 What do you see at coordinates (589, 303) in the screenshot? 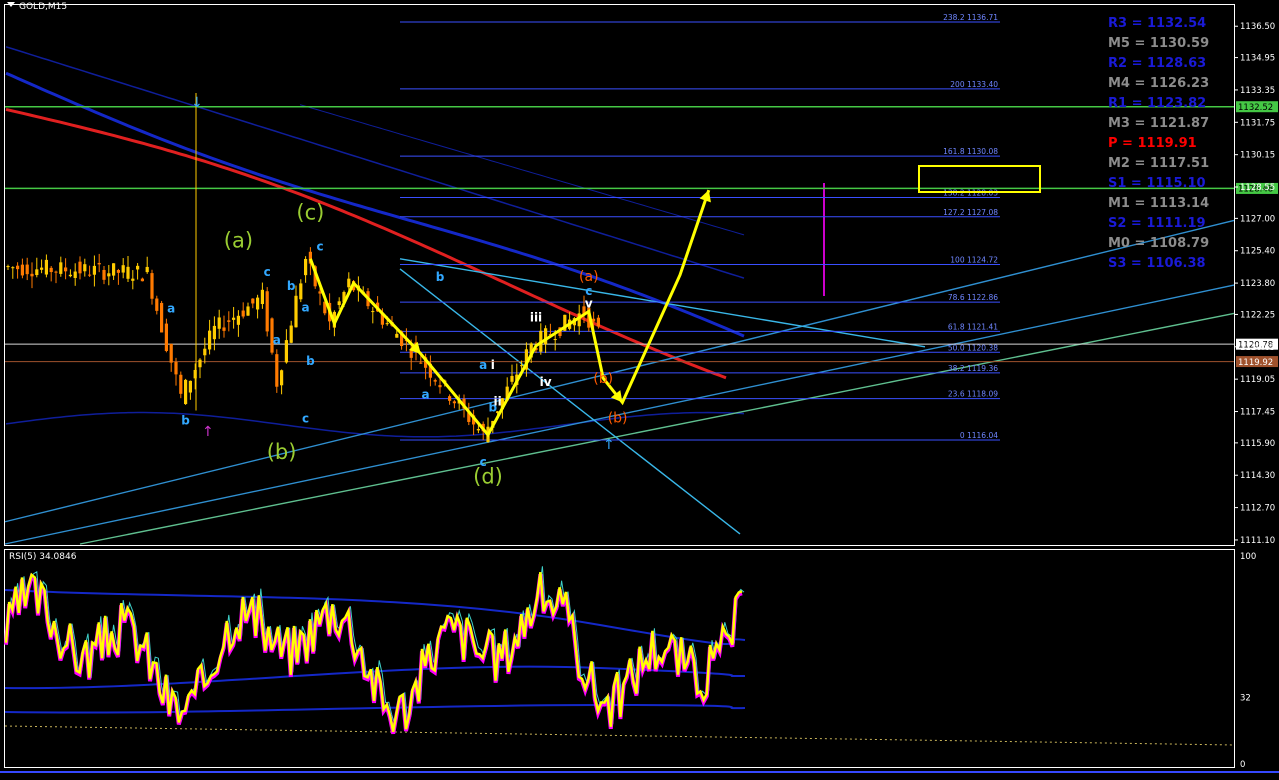
I see `wave-label: v` at bounding box center [589, 303].